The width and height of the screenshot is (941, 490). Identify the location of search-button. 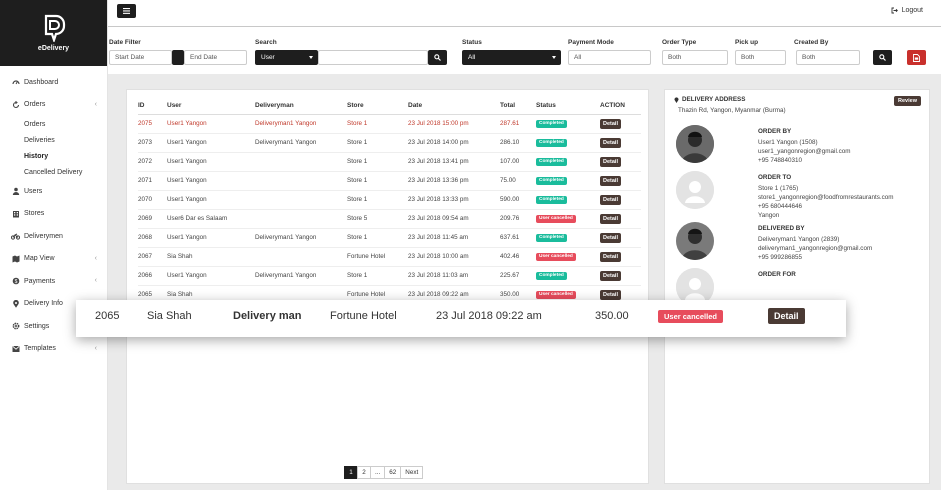
(437, 57).